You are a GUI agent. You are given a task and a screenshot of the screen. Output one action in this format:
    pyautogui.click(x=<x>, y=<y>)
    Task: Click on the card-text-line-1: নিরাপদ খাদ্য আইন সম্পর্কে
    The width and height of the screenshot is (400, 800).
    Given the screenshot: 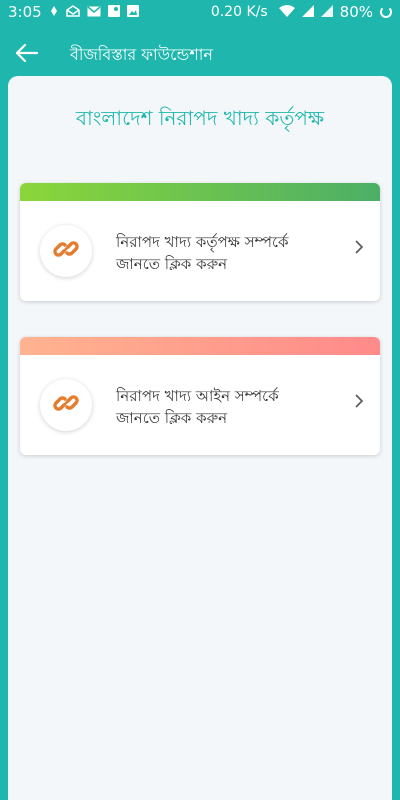 What is the action you would take?
    pyautogui.click(x=197, y=396)
    